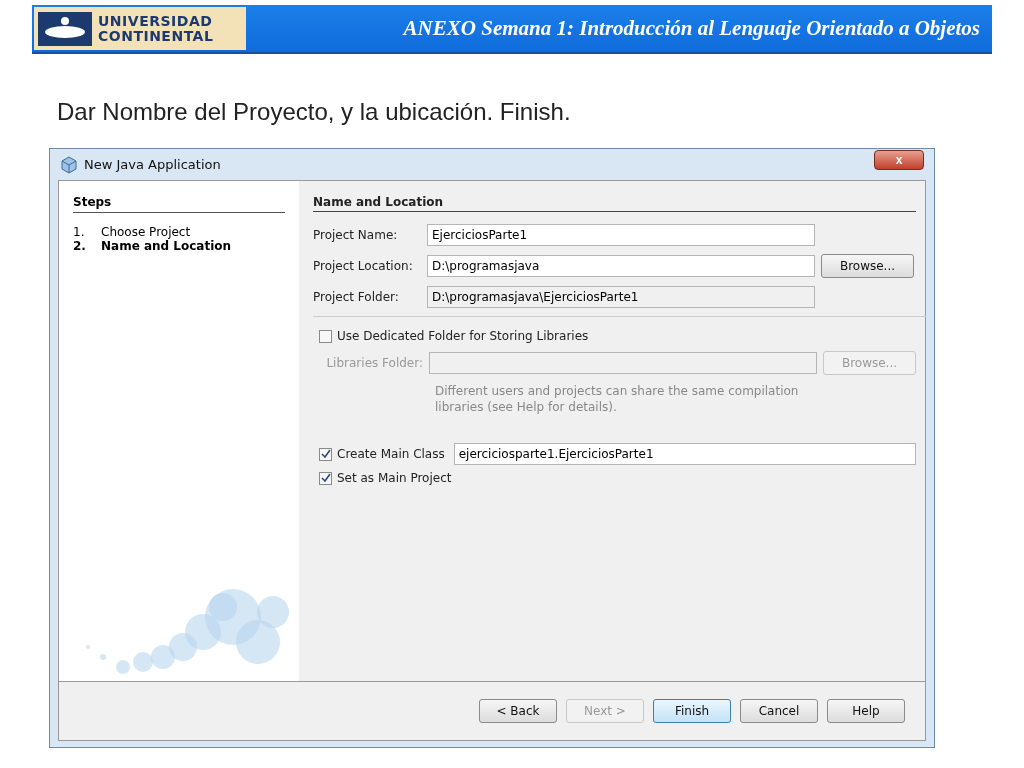  I want to click on section-heading: Name and Location, so click(614, 203).